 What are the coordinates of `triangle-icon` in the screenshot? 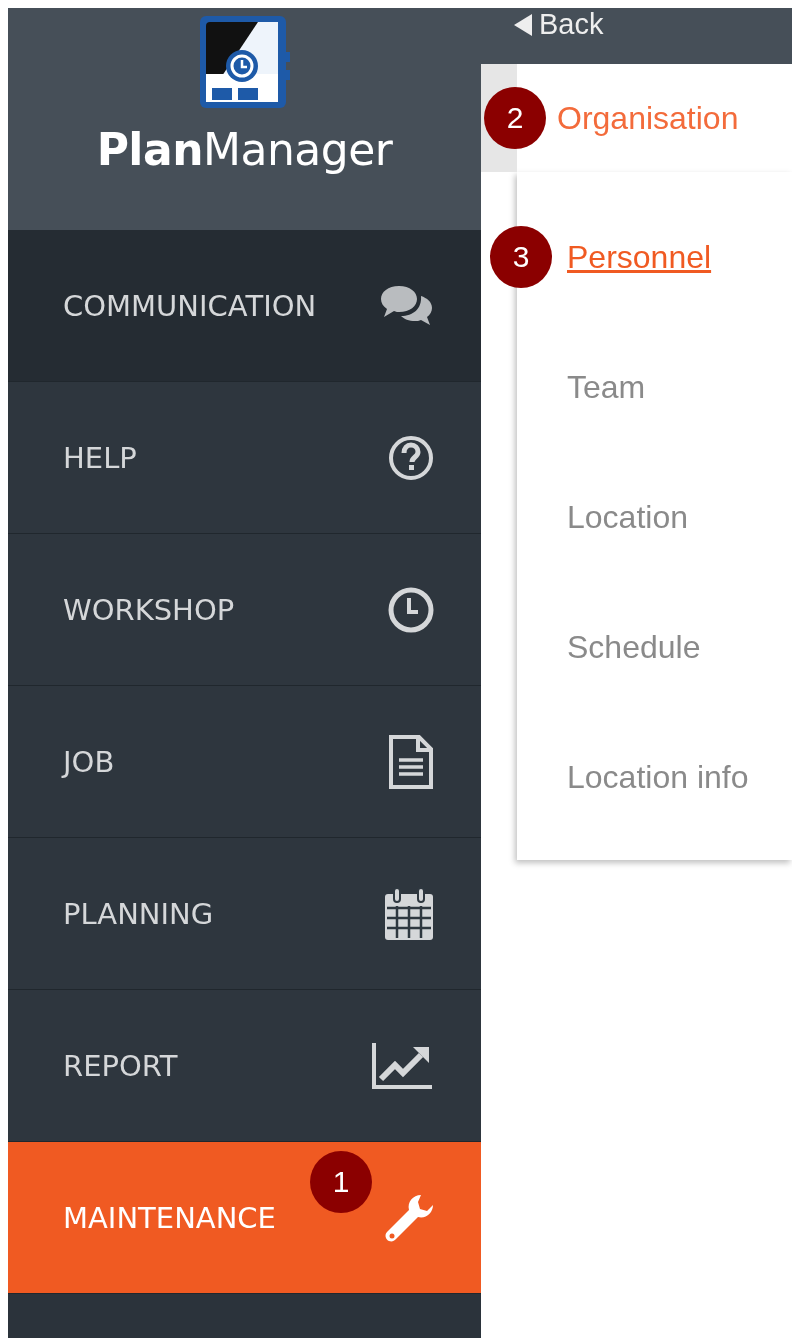 It's located at (523, 24).